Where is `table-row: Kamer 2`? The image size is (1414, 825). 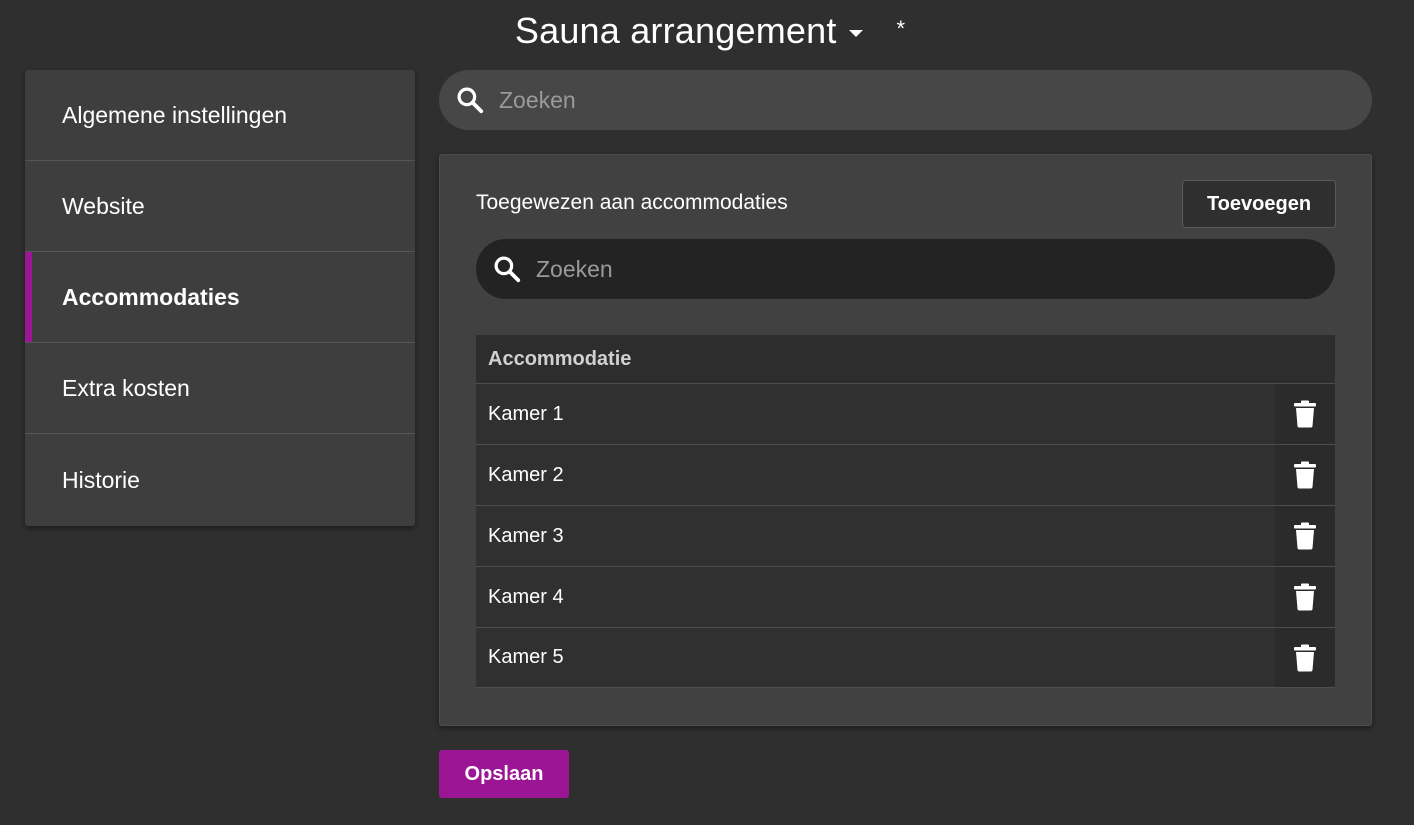 table-row: Kamer 2 is located at coordinates (905, 474).